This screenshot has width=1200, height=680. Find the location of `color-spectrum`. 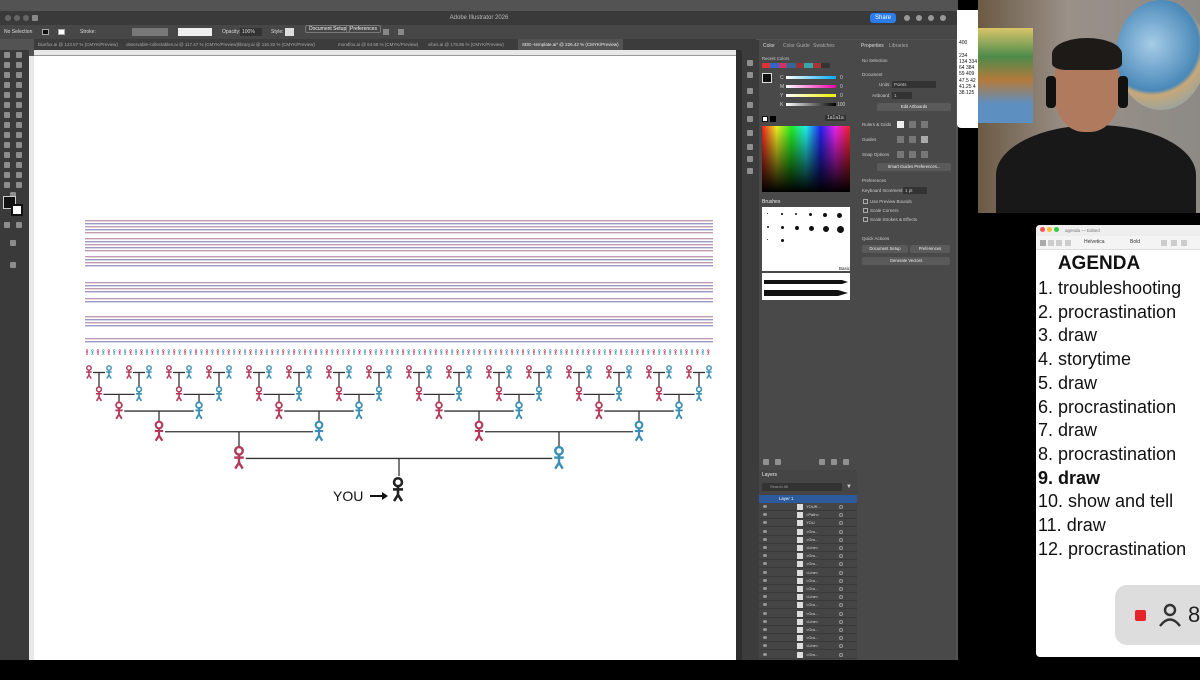

color-spectrum is located at coordinates (806, 159).